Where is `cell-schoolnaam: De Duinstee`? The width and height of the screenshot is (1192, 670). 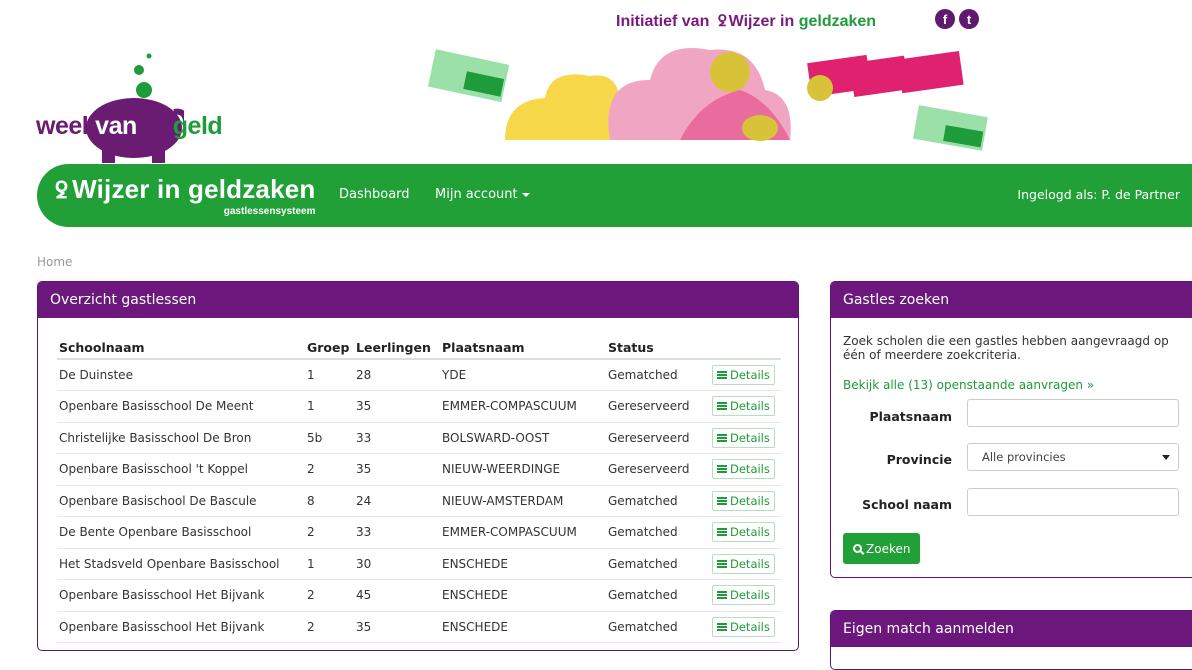 cell-schoolnaam: De Duinstee is located at coordinates (181, 375).